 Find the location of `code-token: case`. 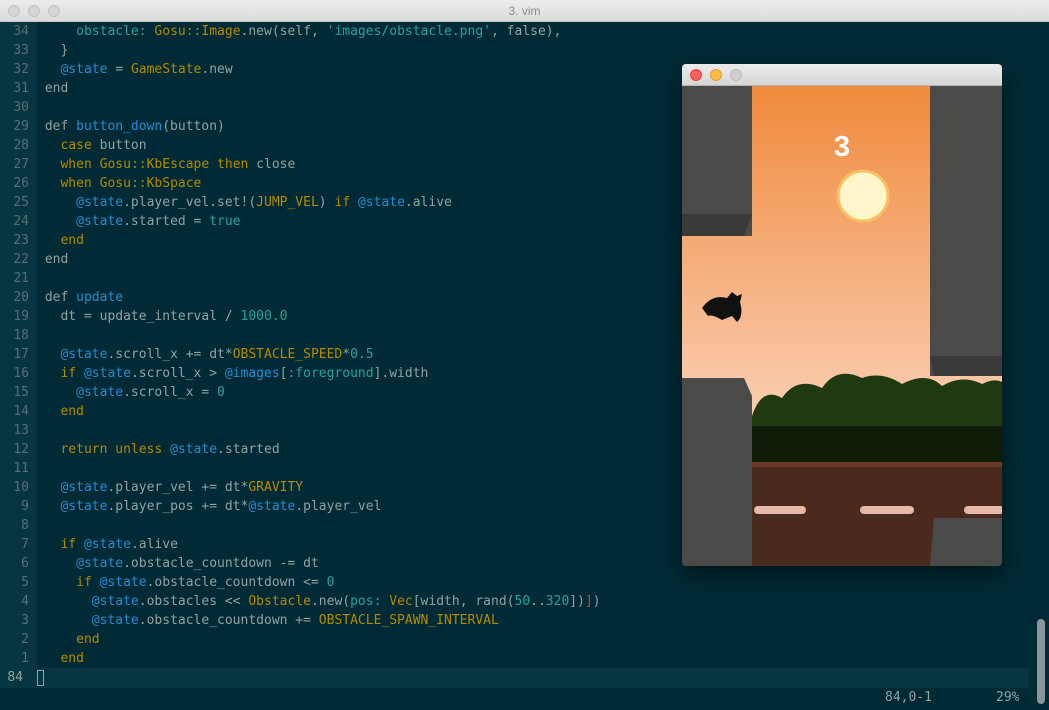

code-token: case is located at coordinates (76, 145).